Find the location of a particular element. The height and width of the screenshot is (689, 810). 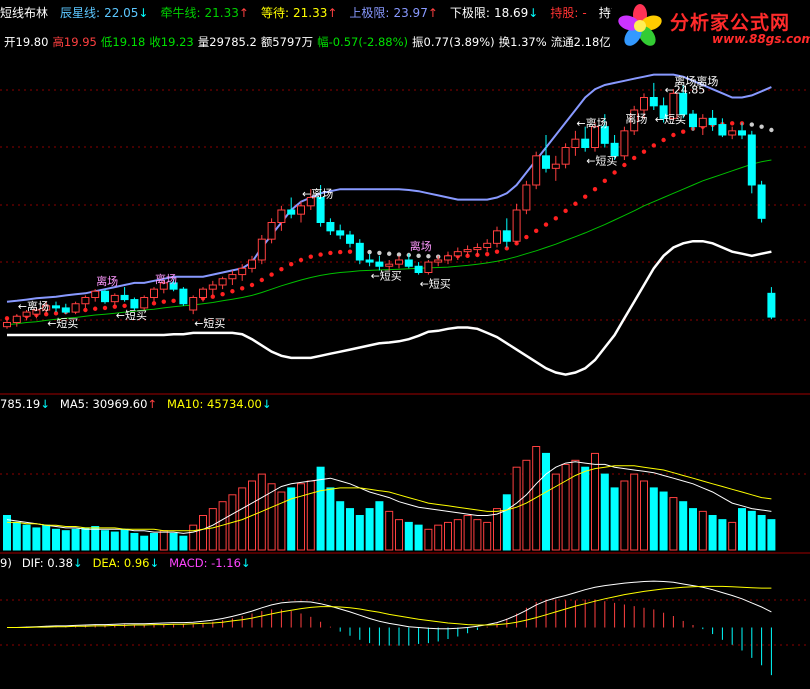

quote-item: 幅-0.57(-2.88%) is located at coordinates (363, 42).